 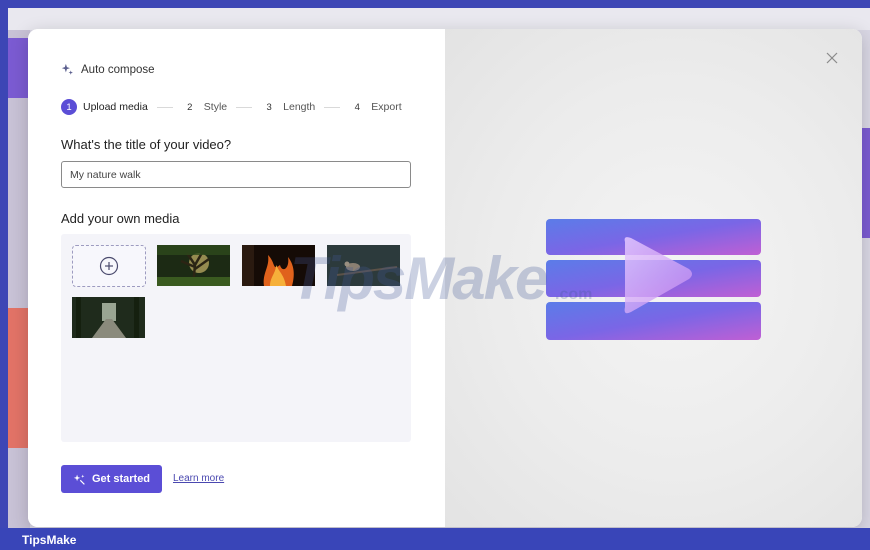 What do you see at coordinates (357, 107) in the screenshot?
I see `step-number: 4` at bounding box center [357, 107].